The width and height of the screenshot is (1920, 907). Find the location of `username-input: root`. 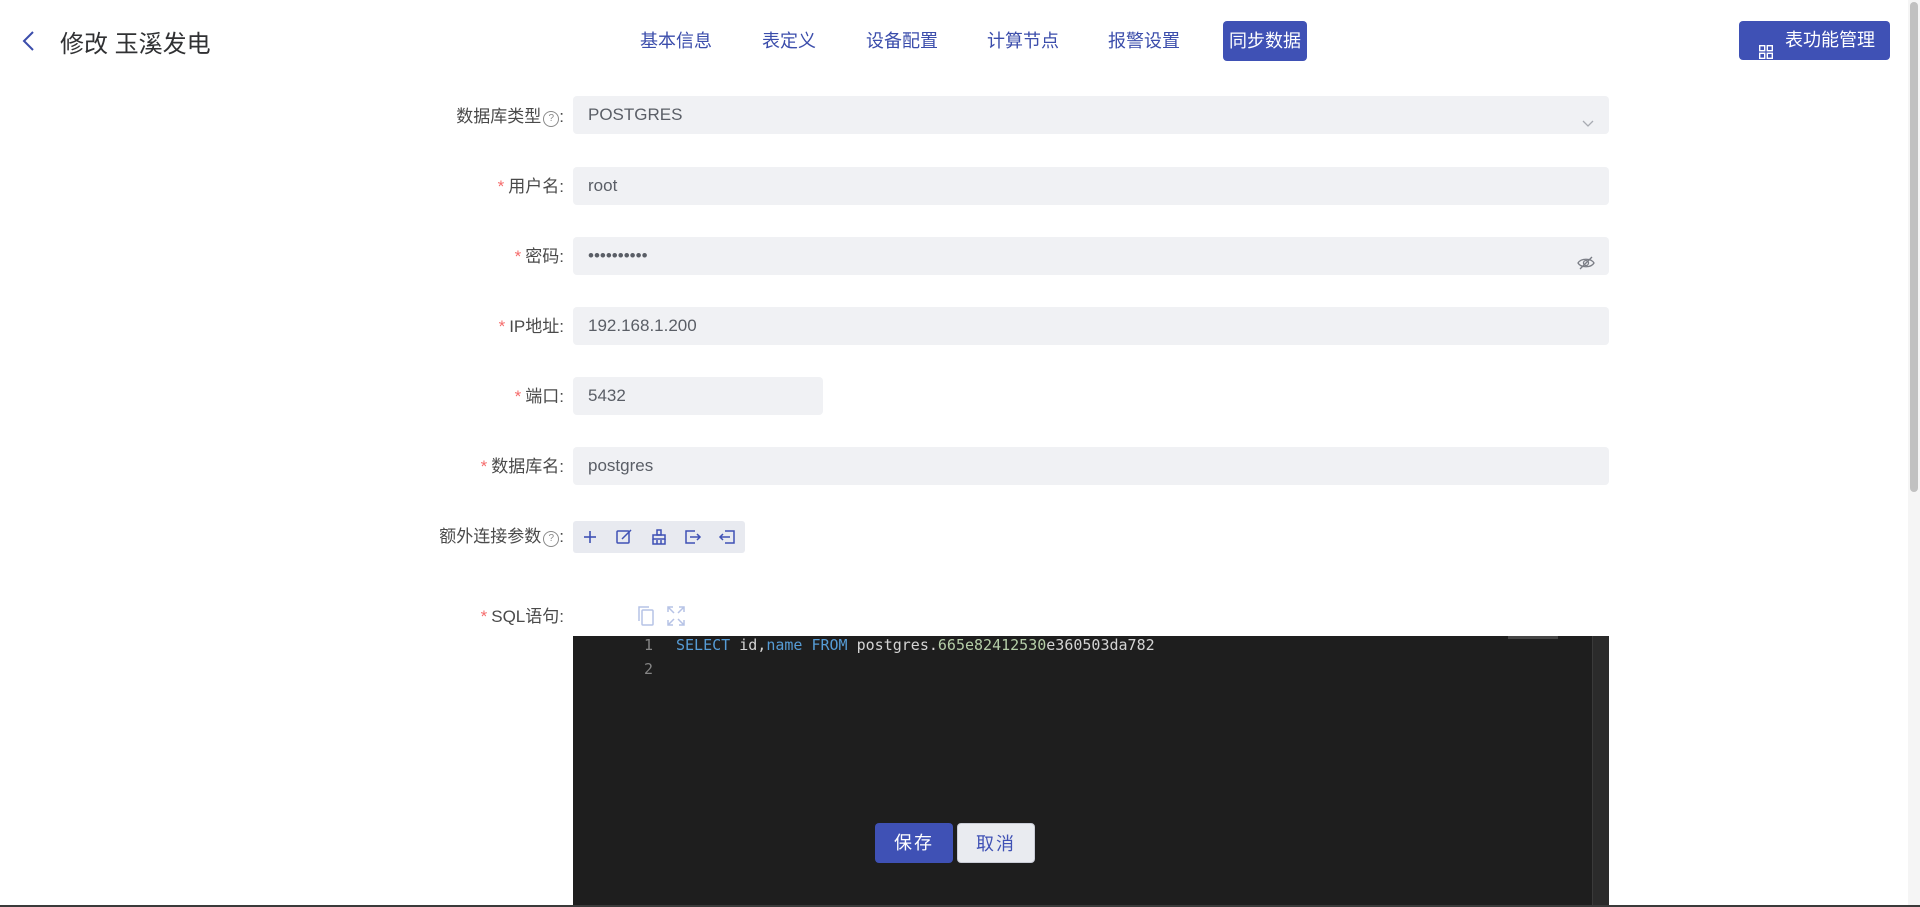

username-input: root is located at coordinates (1091, 186).